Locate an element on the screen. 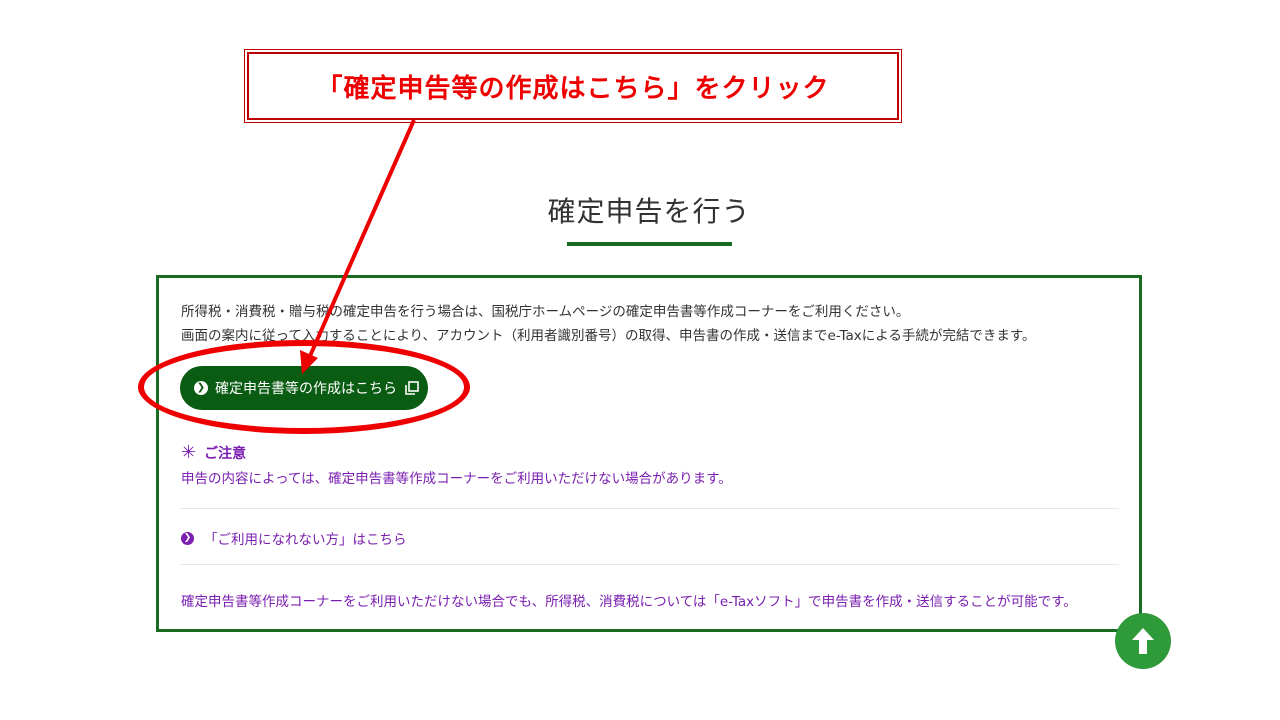 The height and width of the screenshot is (720, 1280). back-to-top-button is located at coordinates (1143, 641).